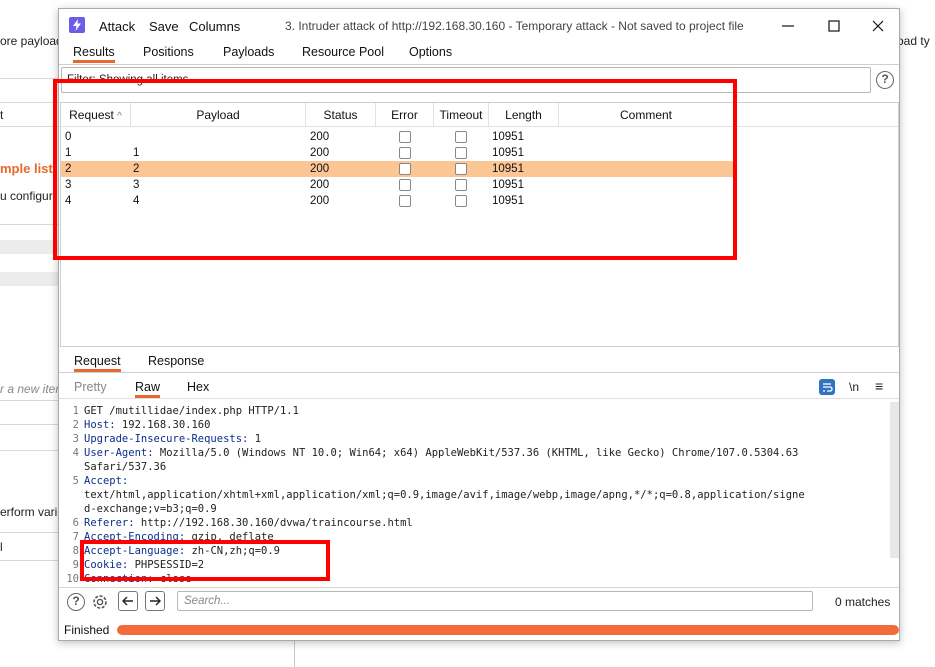 The width and height of the screenshot is (935, 667). Describe the element at coordinates (100, 602) in the screenshot. I see `gear-icon` at that location.